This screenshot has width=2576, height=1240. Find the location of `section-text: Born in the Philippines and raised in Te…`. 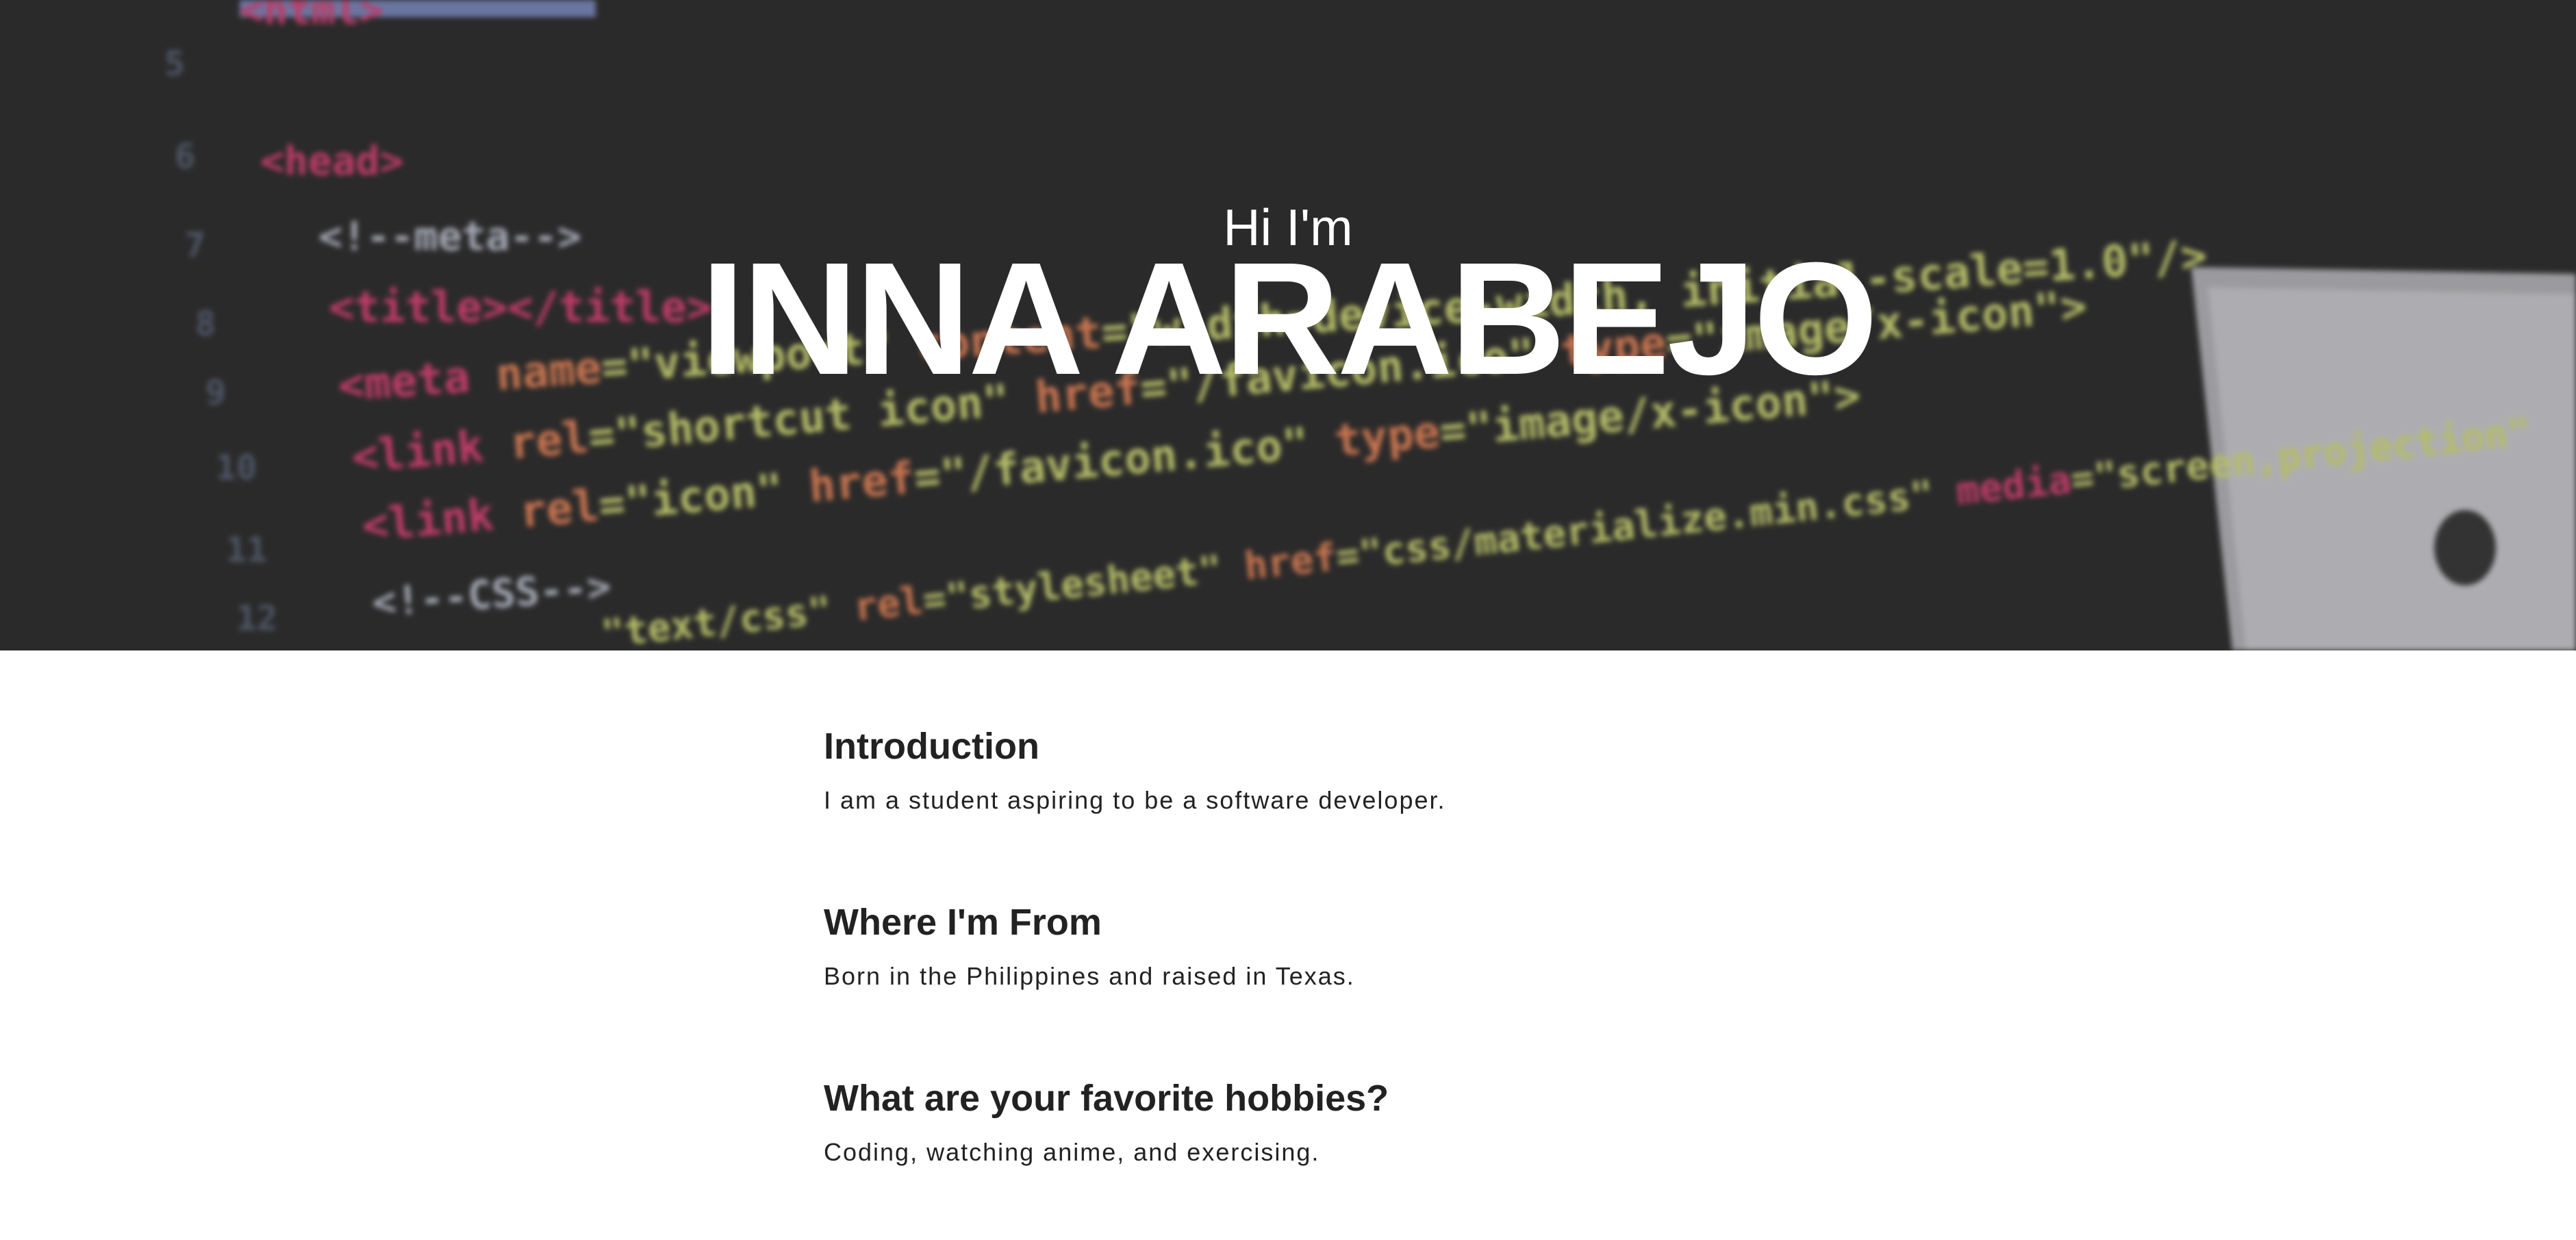

section-text: Born in the Philippines and raised in Te… is located at coordinates (1089, 976).